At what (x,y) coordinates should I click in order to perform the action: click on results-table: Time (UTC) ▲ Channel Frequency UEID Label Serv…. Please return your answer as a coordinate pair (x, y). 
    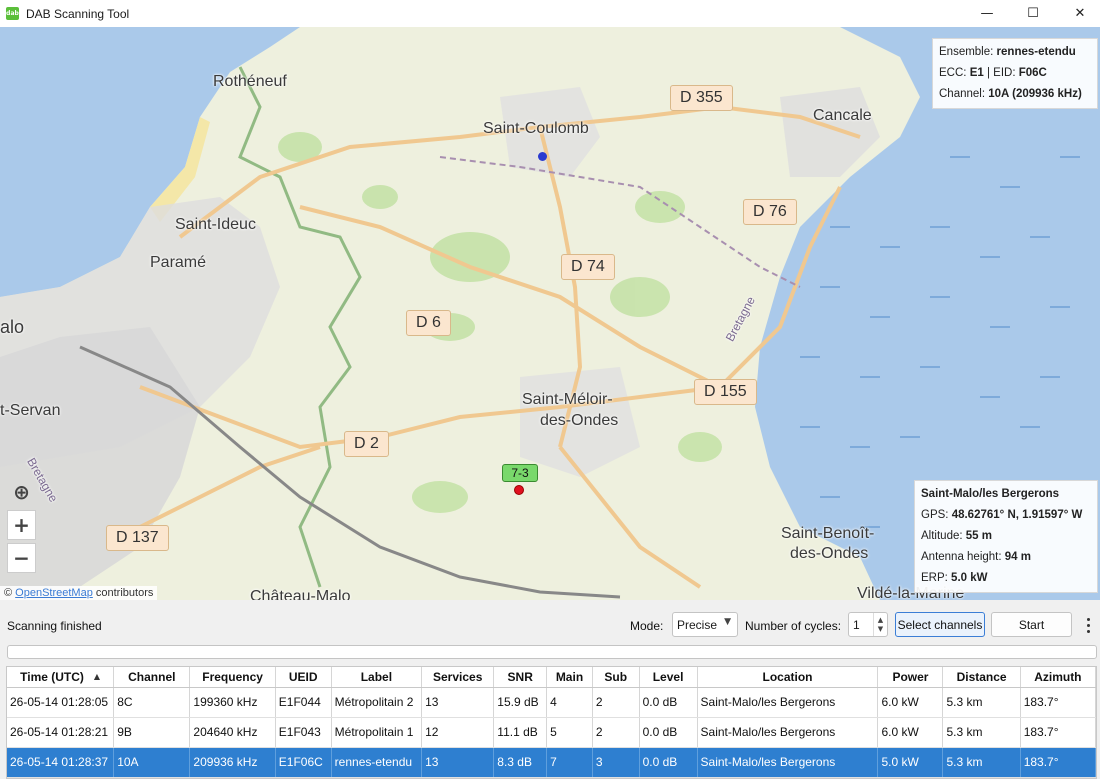
    Looking at the image, I should click on (551, 722).